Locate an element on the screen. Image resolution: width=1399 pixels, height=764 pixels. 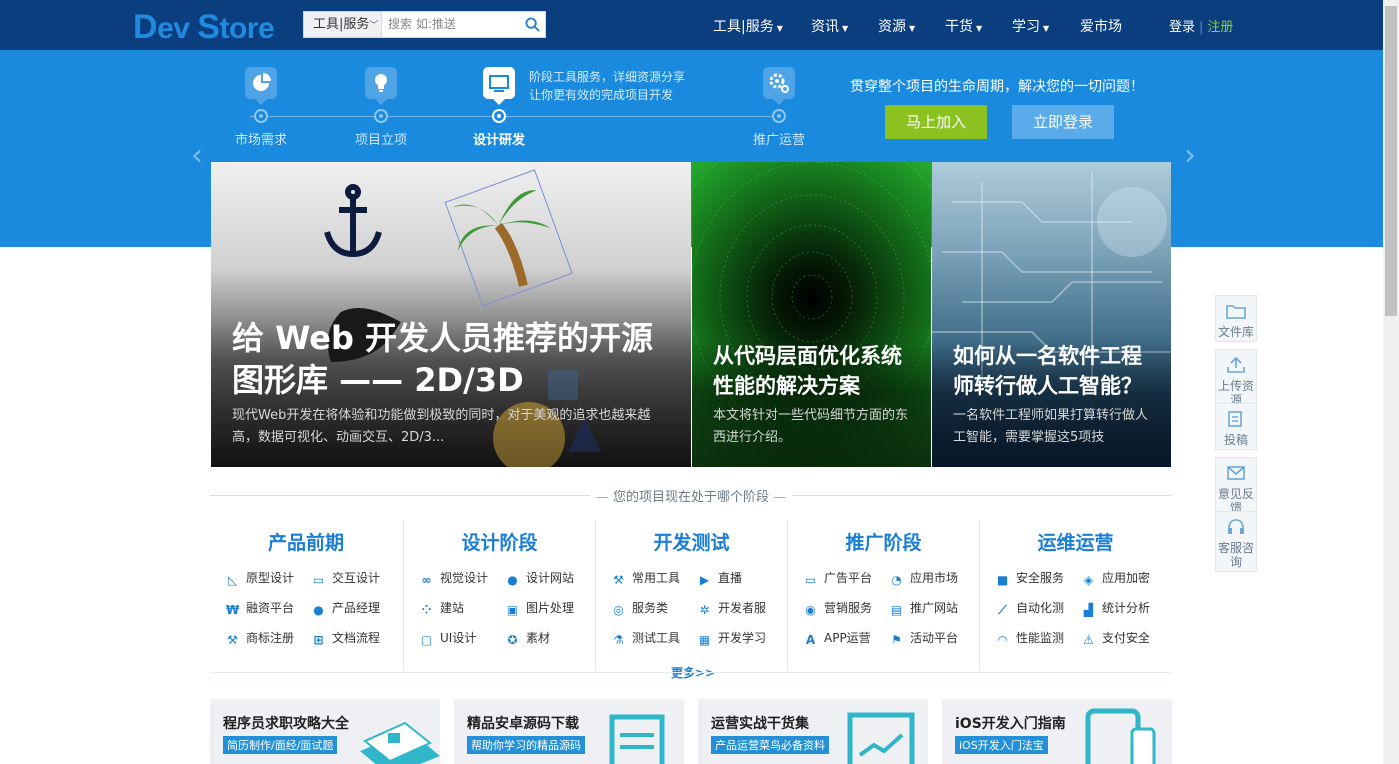
link-image-processing: ▣ 图片处理 is located at coordinates (550, 608).